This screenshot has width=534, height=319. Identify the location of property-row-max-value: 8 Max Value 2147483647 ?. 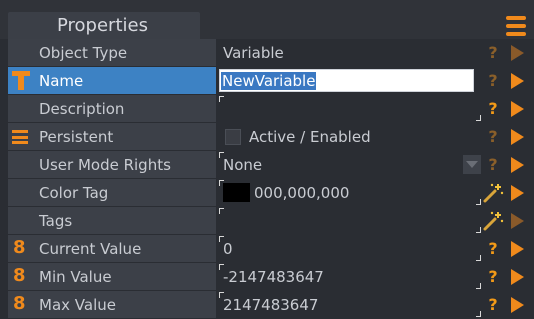
(268, 305).